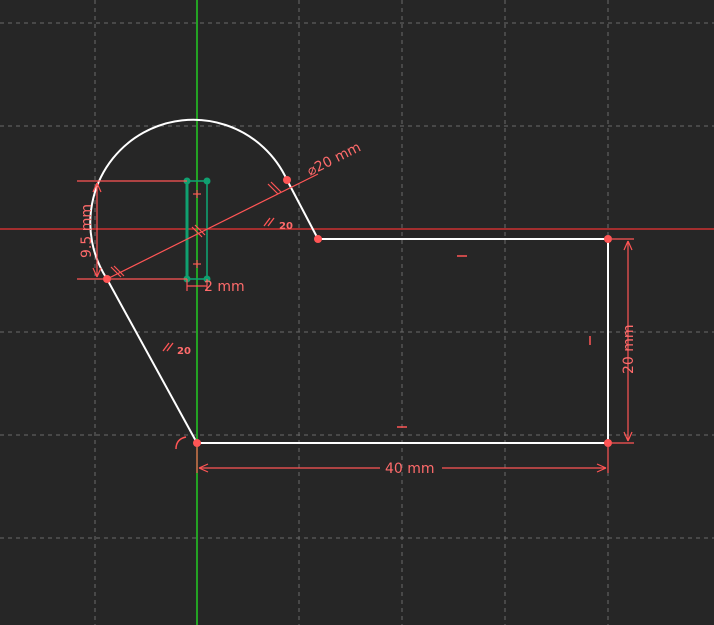  I want to click on diameter-label: ⌀20 mm, so click(334, 159).